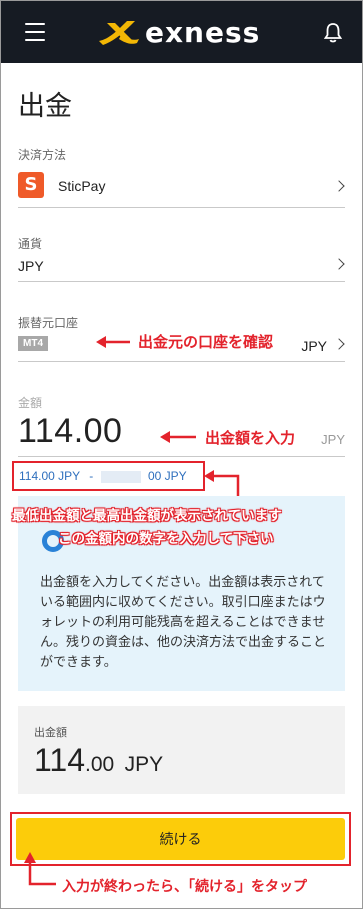 The height and width of the screenshot is (909, 363). What do you see at coordinates (40, 869) in the screenshot?
I see `annotation-arrow-button` at bounding box center [40, 869].